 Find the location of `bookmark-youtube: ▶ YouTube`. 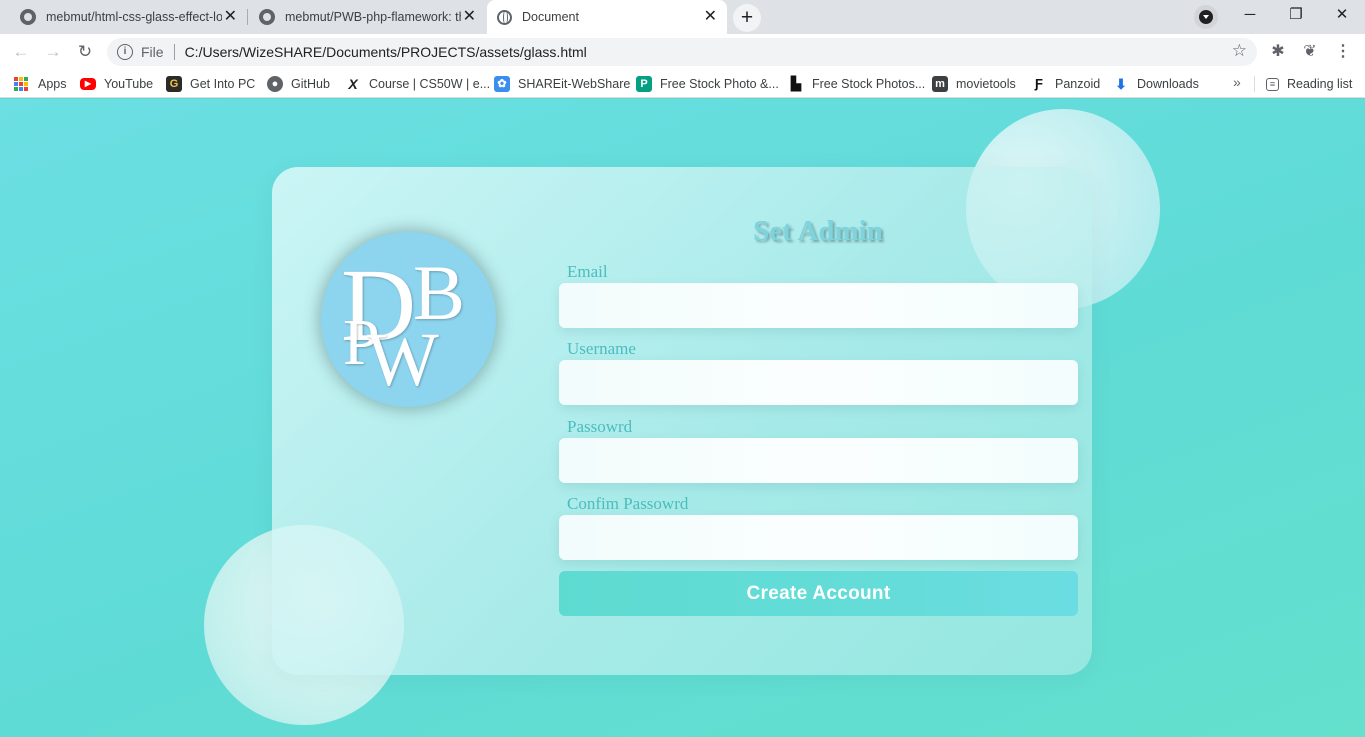

bookmark-youtube: ▶ YouTube is located at coordinates (116, 84).